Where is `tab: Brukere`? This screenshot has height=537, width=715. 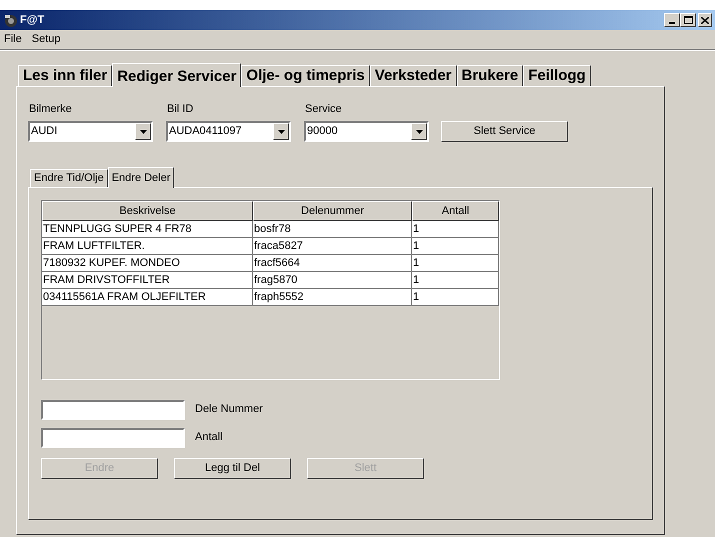
tab: Brukere is located at coordinates (490, 75).